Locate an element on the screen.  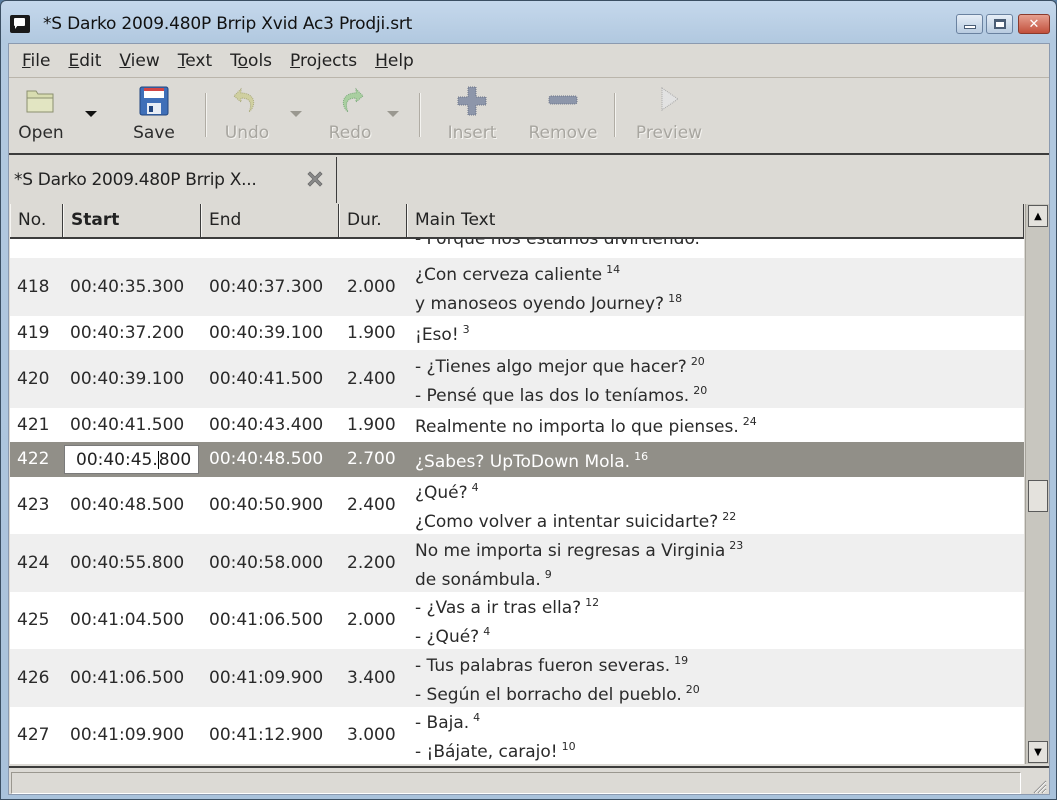
start-time-cell: 00:40:37.200 is located at coordinates (127, 332).